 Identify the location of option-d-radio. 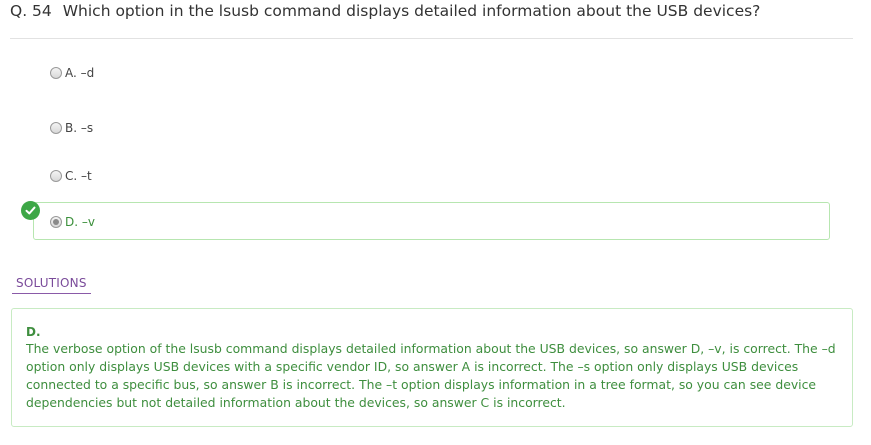
(56, 222).